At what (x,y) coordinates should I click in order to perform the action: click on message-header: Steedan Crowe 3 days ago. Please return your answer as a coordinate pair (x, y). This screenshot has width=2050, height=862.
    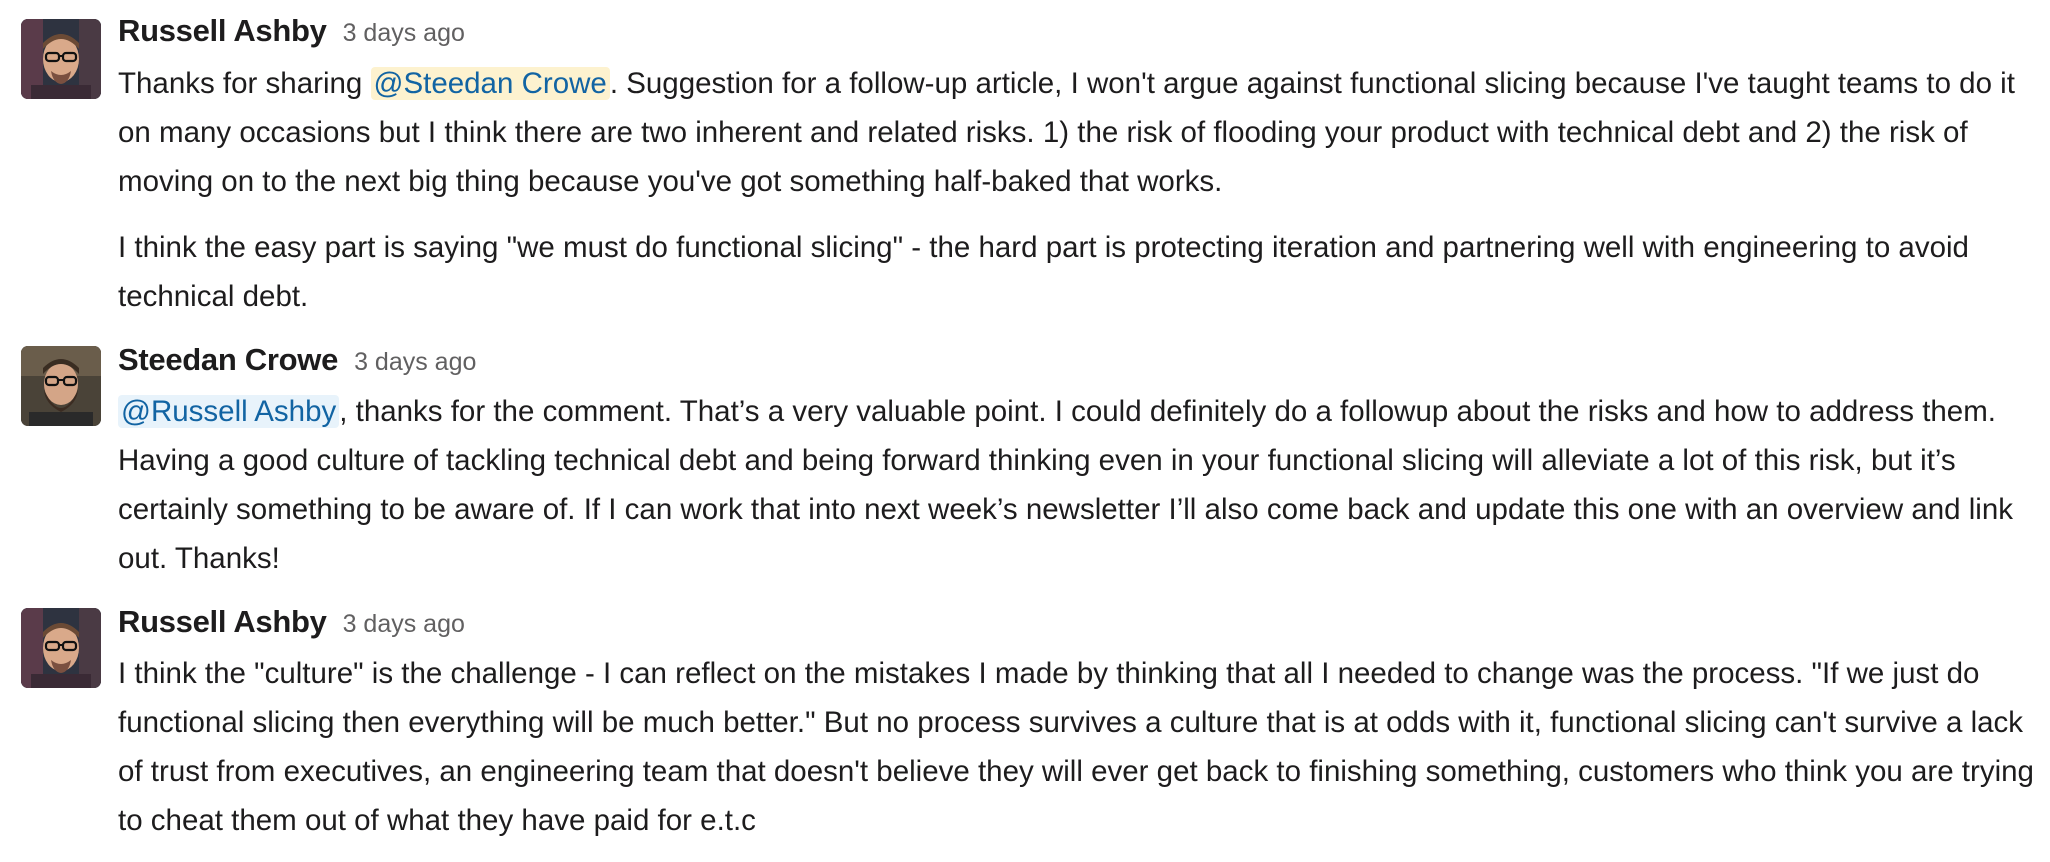
    Looking at the image, I should click on (297, 364).